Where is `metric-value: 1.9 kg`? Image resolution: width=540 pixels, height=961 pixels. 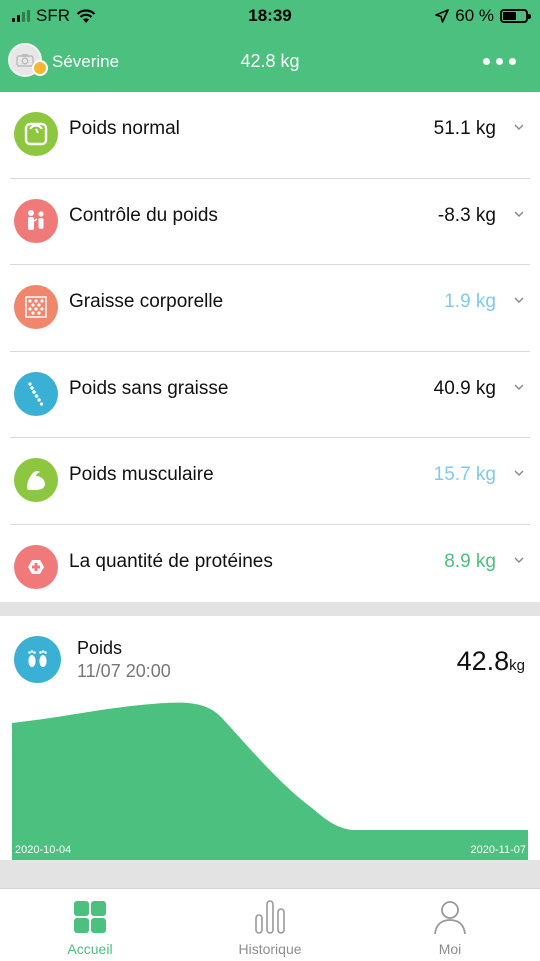 metric-value: 1.9 kg is located at coordinates (470, 301).